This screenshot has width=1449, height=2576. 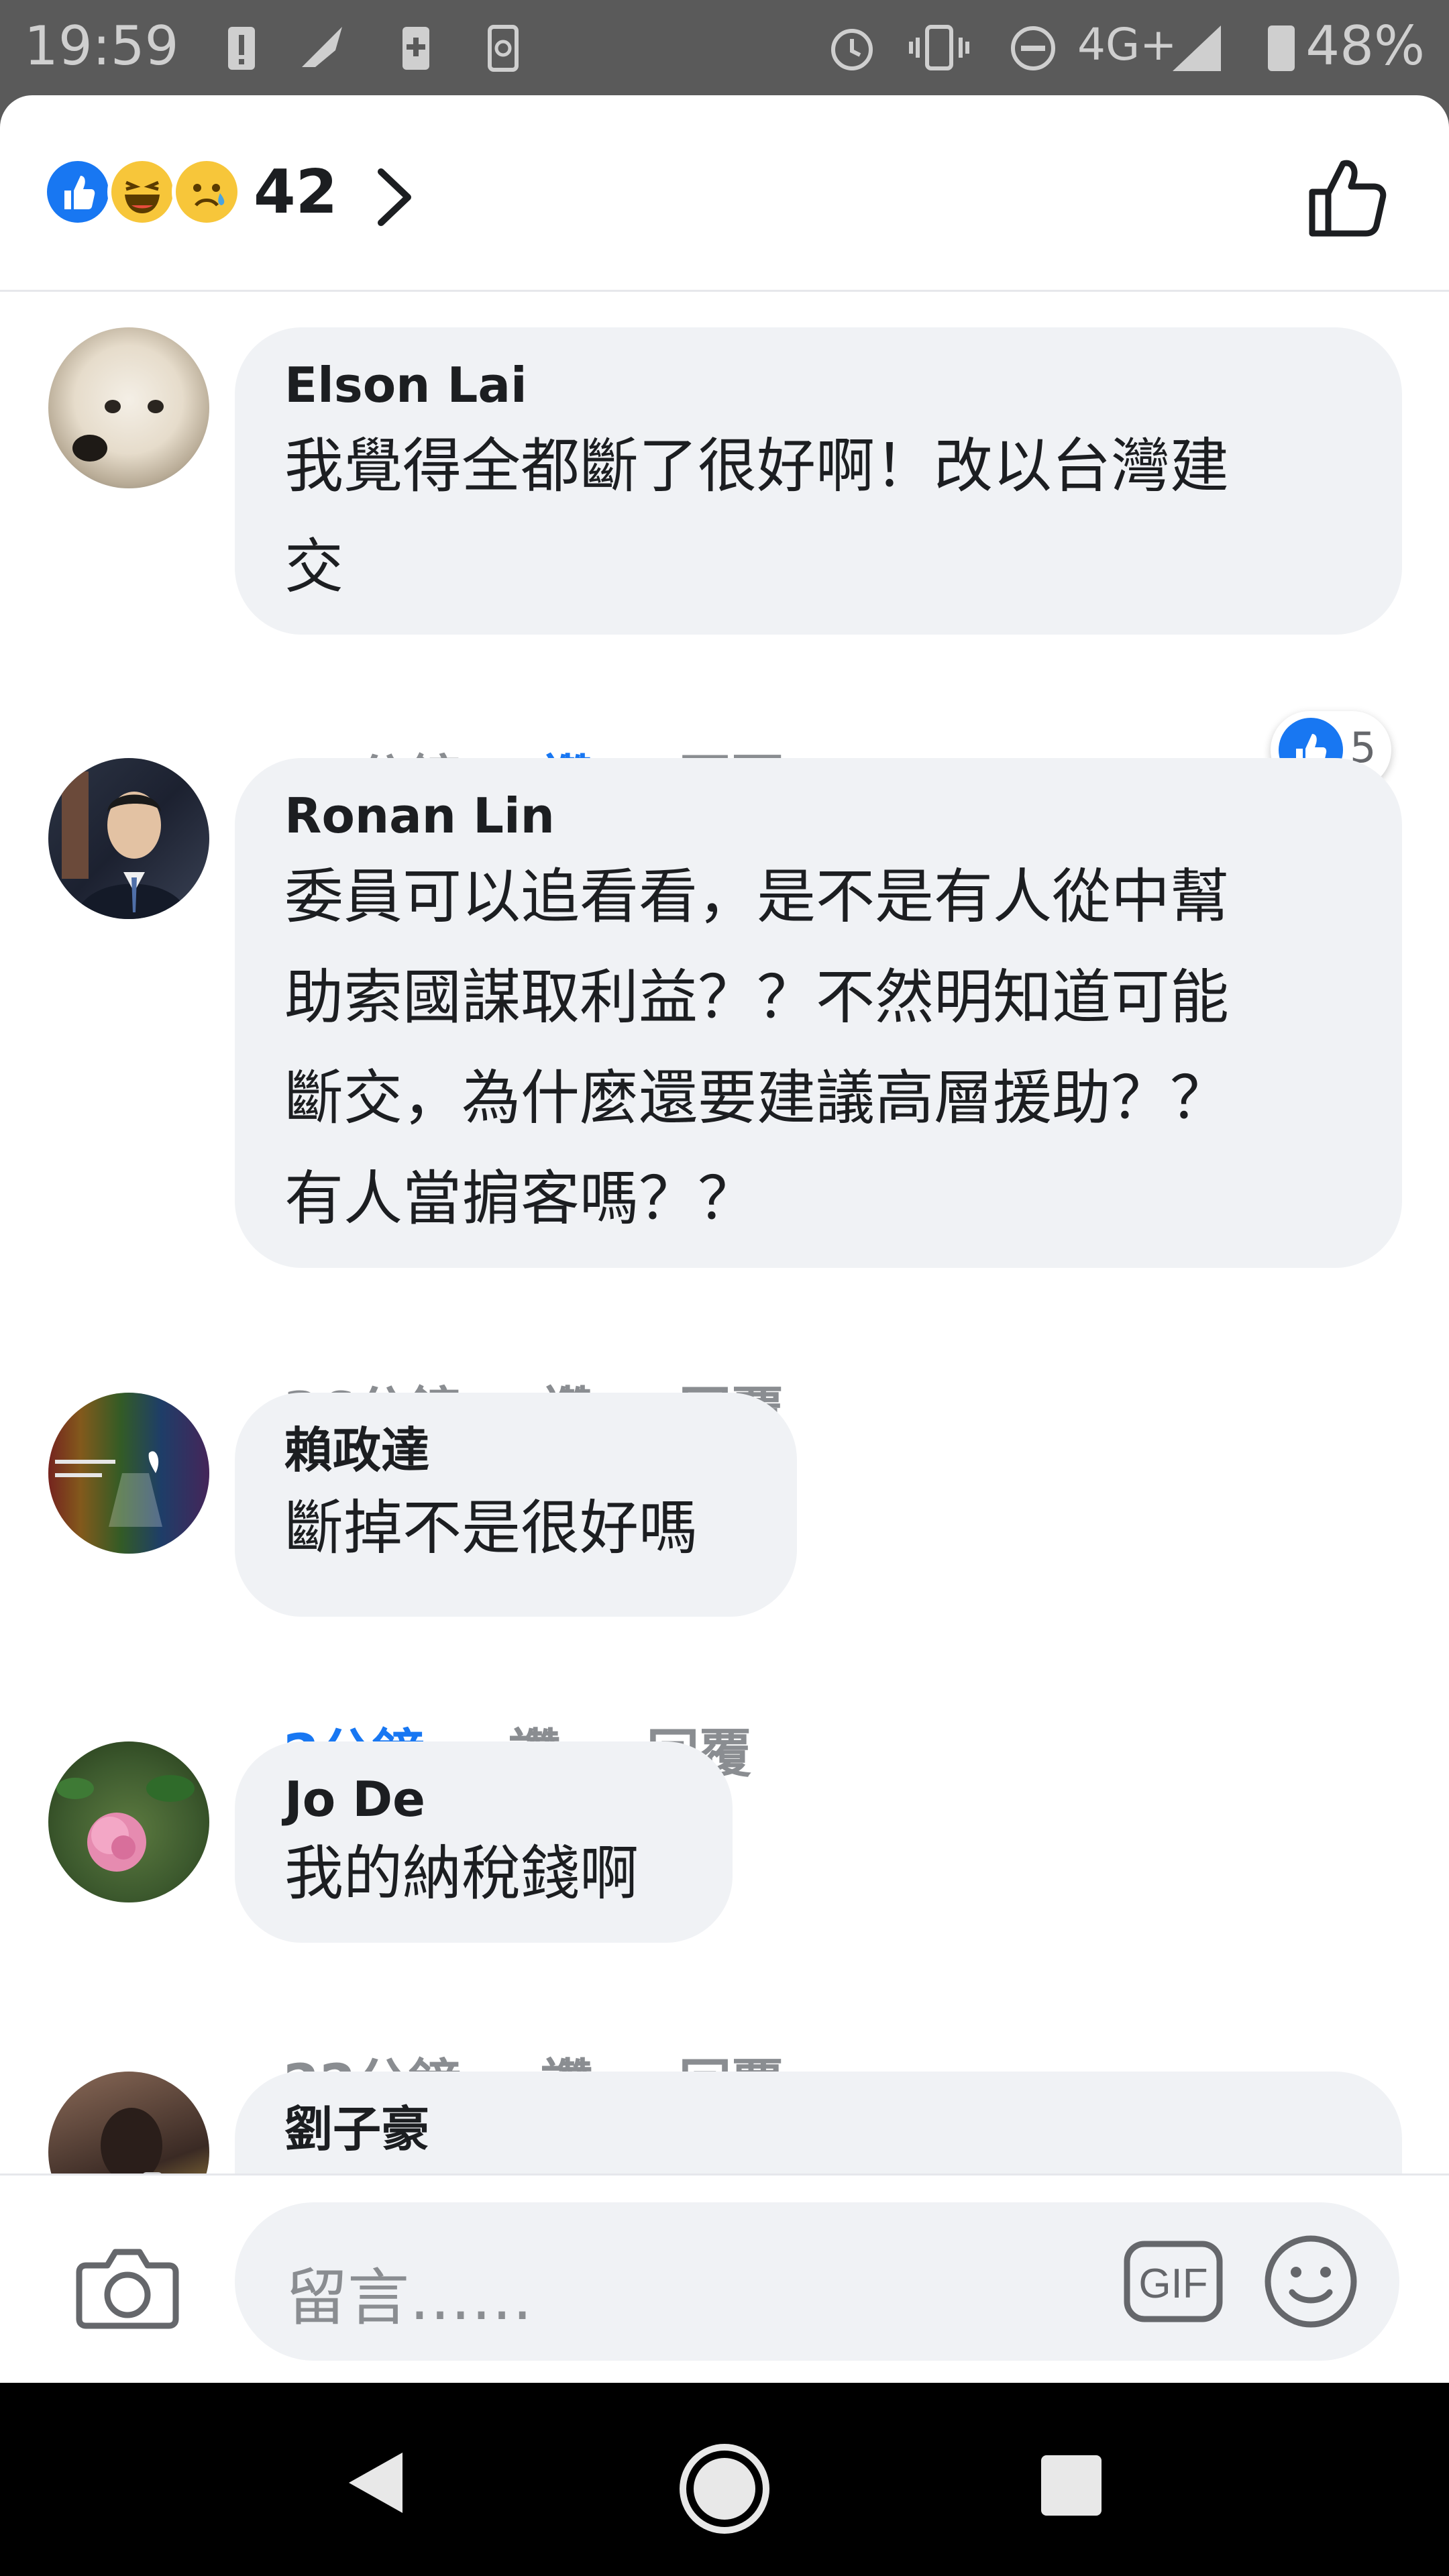 I want to click on comment-bubble: Elson Lai 我覺得全都斷了很好啊！改以台灣建 交, so click(x=818, y=481).